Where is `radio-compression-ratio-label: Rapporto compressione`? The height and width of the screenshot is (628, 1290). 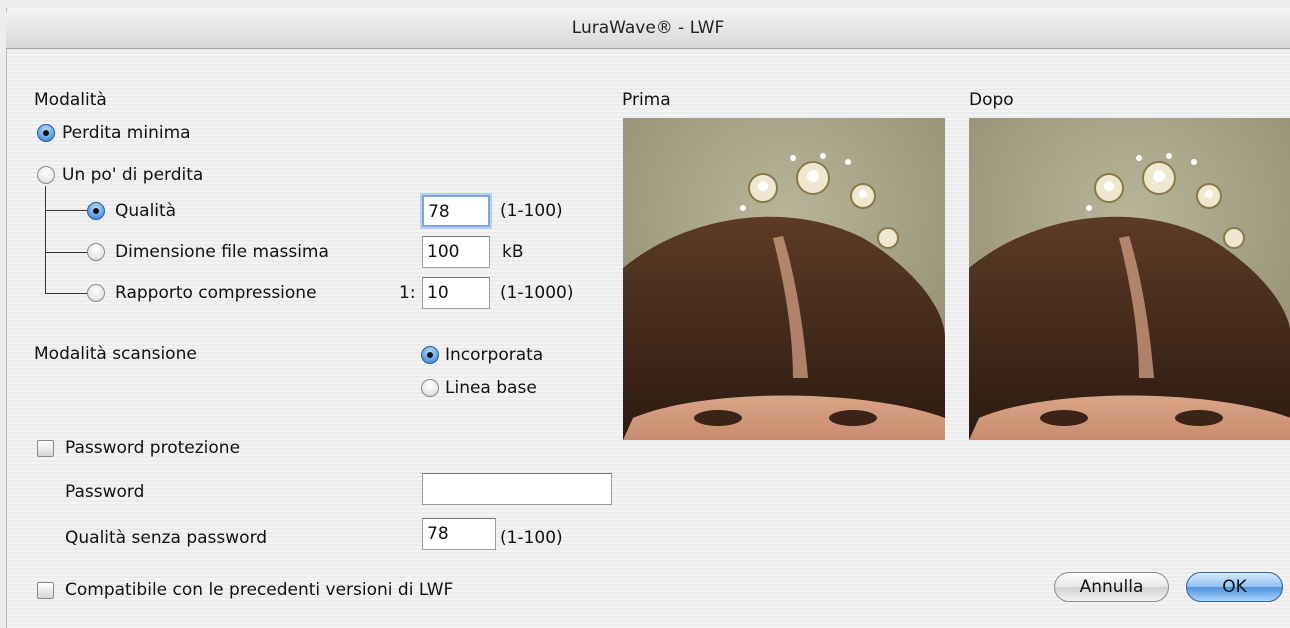
radio-compression-ratio-label: Rapporto compressione is located at coordinates (216, 293).